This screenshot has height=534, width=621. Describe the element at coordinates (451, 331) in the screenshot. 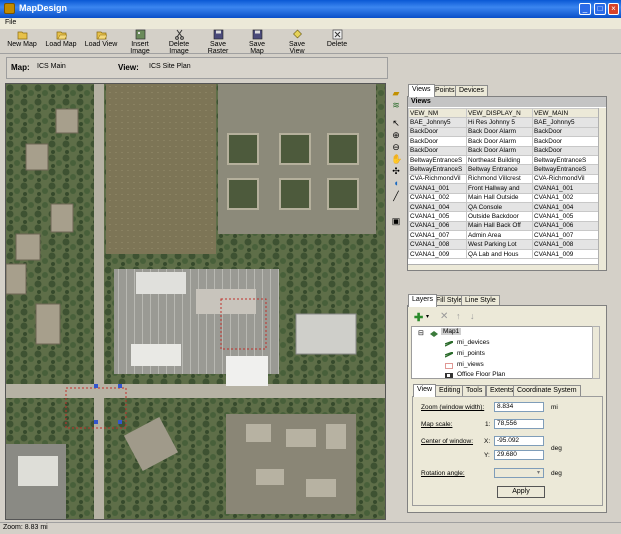

I see `tree-root-map1: Map1` at that location.